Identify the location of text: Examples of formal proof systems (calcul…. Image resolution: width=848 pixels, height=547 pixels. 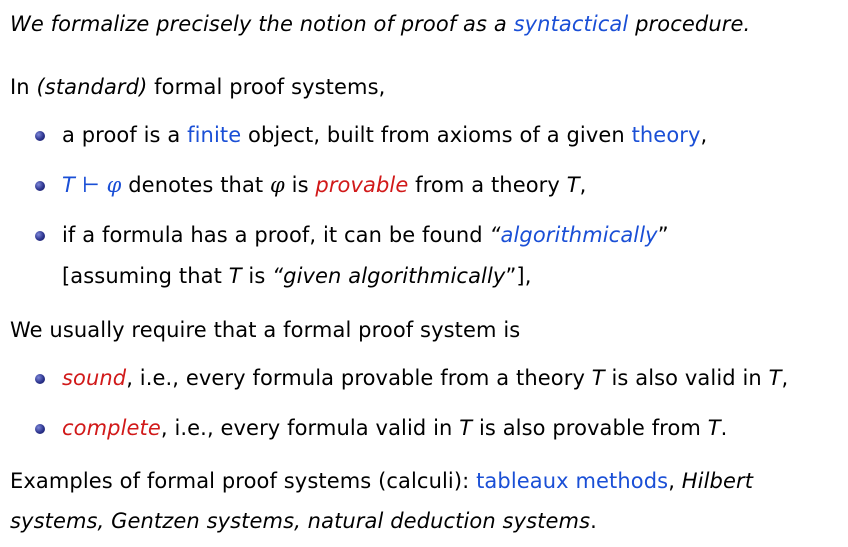
(243, 481).